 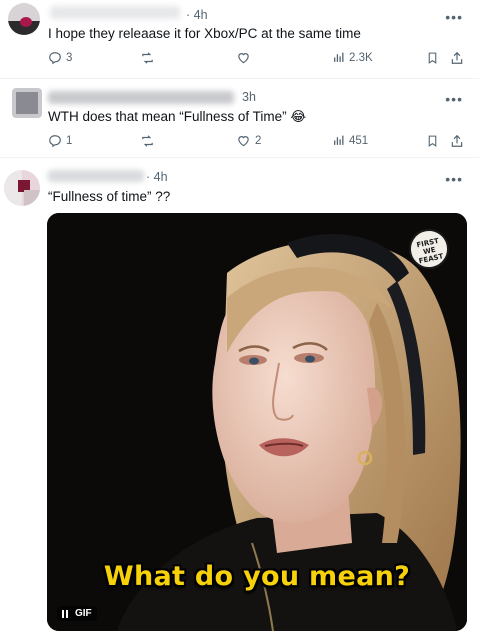 I want to click on like-button, so click(x=243, y=58).